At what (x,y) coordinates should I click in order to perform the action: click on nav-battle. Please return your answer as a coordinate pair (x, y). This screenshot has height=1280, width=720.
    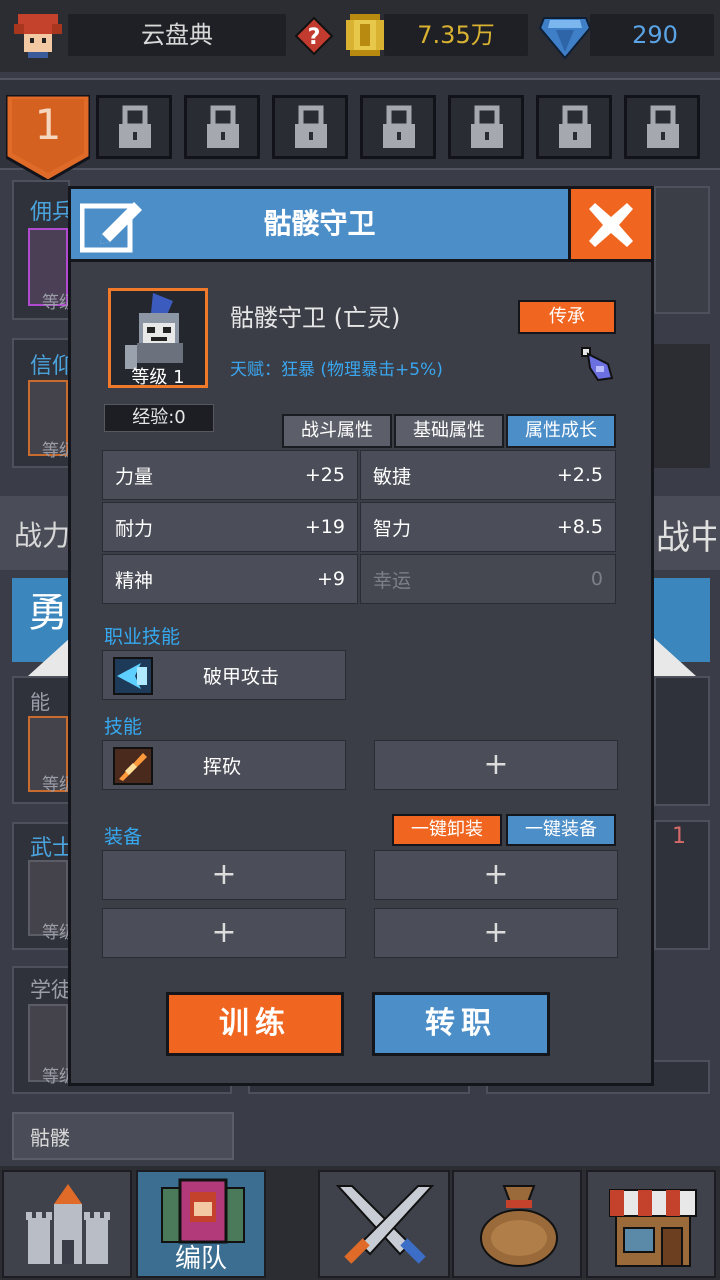
    Looking at the image, I should click on (384, 1224).